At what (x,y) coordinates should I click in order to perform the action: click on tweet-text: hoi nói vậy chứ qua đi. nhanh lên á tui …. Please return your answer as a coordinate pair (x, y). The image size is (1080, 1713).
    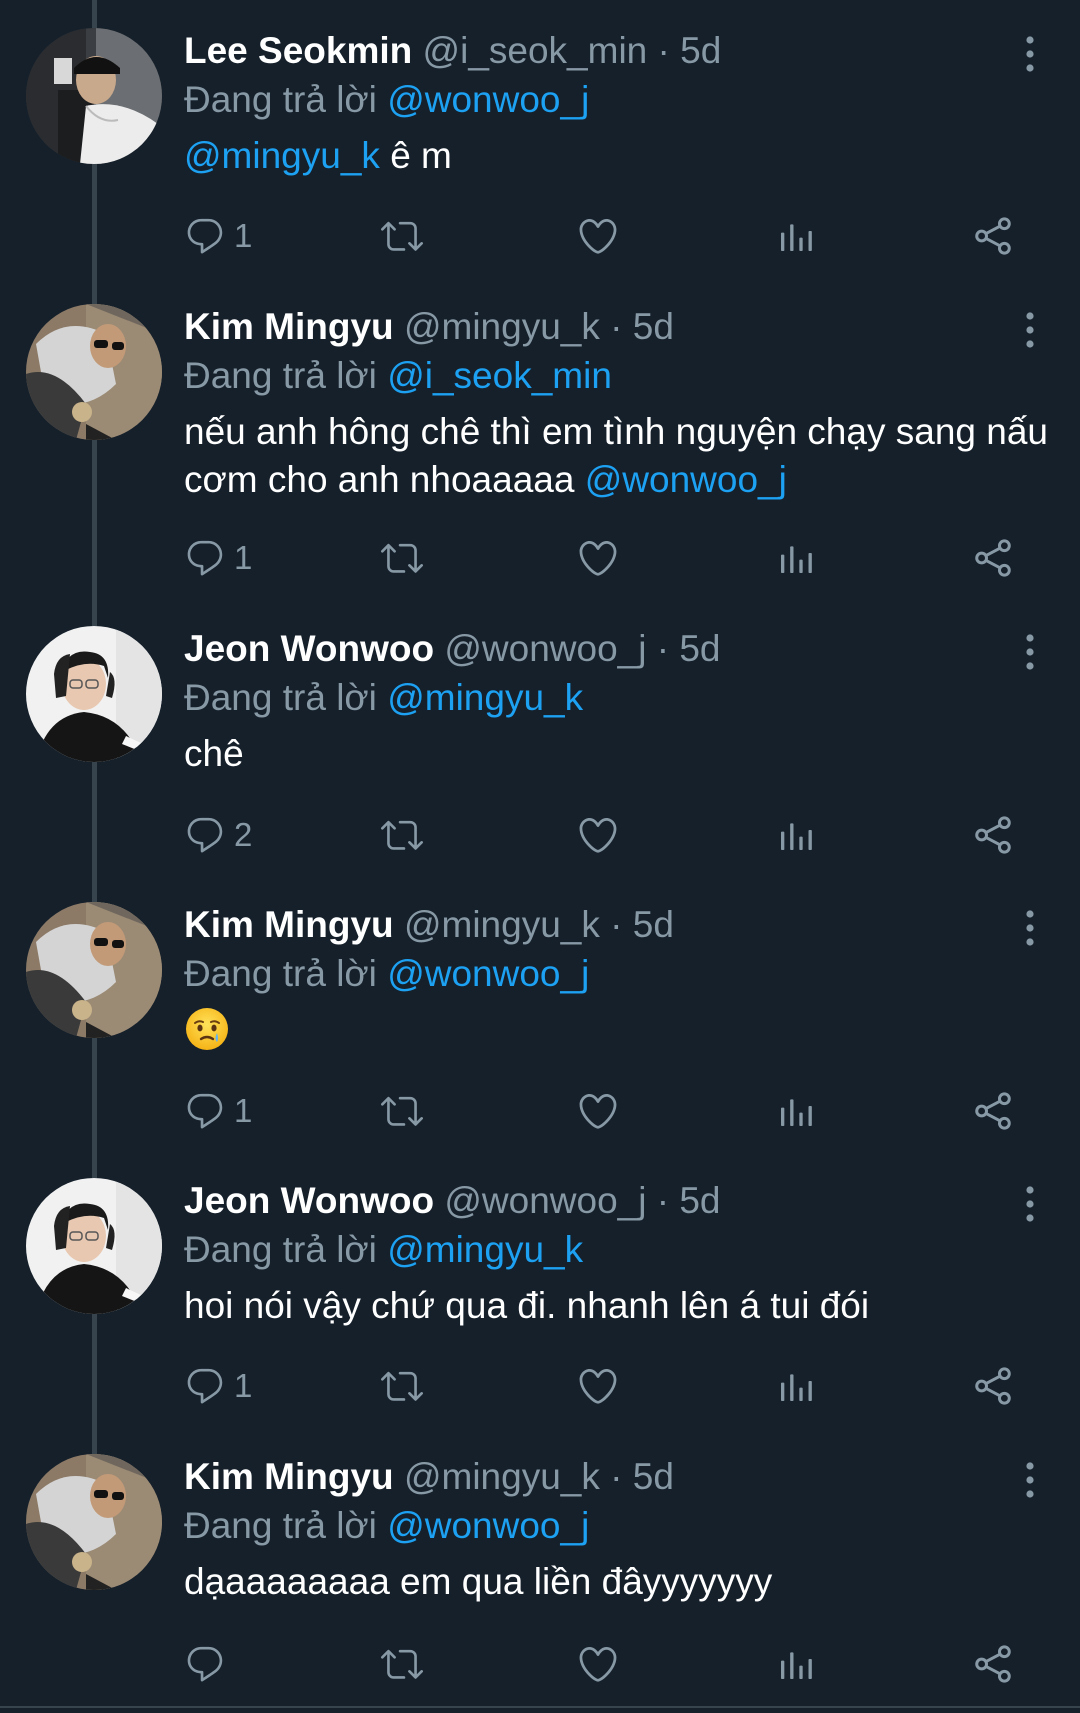
    Looking at the image, I should click on (624, 1306).